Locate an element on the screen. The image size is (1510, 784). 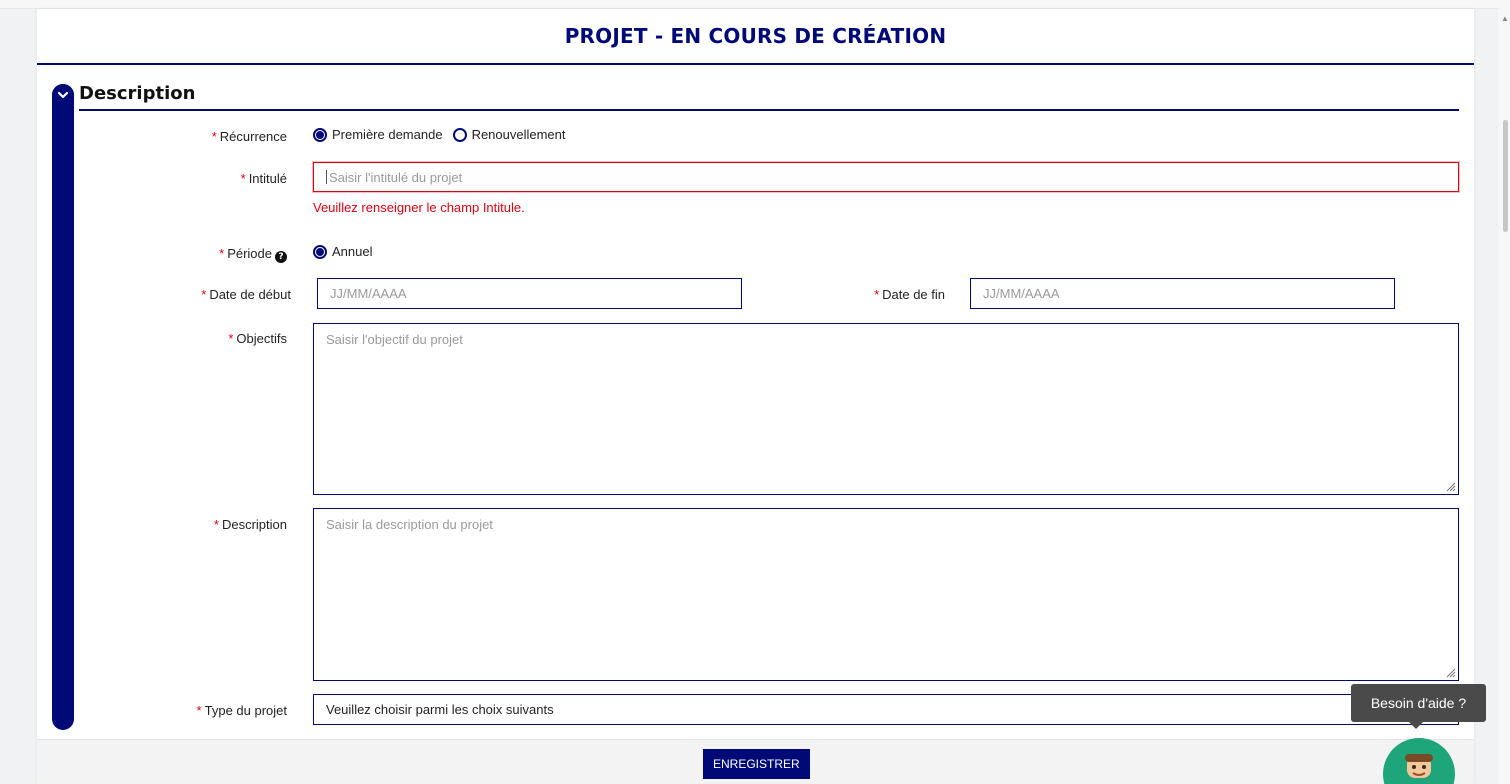
periode-label: * Période? is located at coordinates (237, 254).